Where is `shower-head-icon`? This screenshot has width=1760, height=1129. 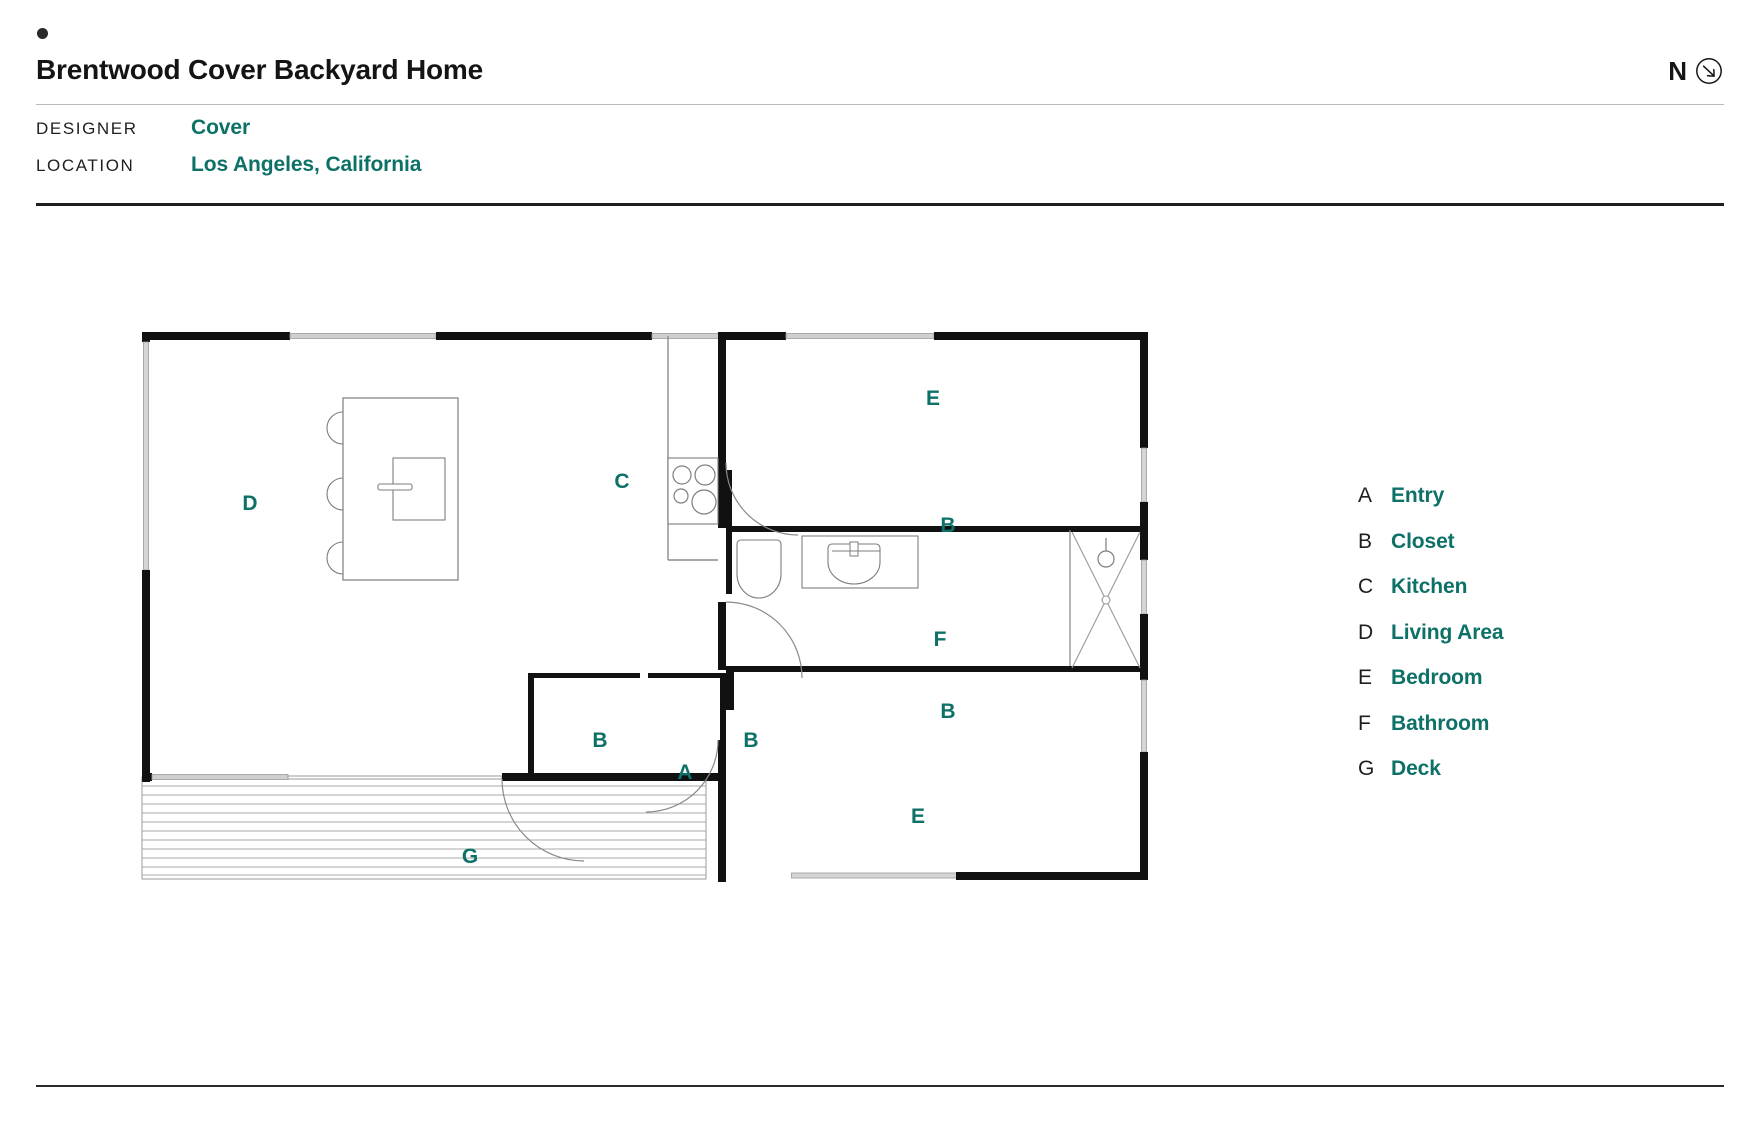
shower-head-icon is located at coordinates (1106, 553).